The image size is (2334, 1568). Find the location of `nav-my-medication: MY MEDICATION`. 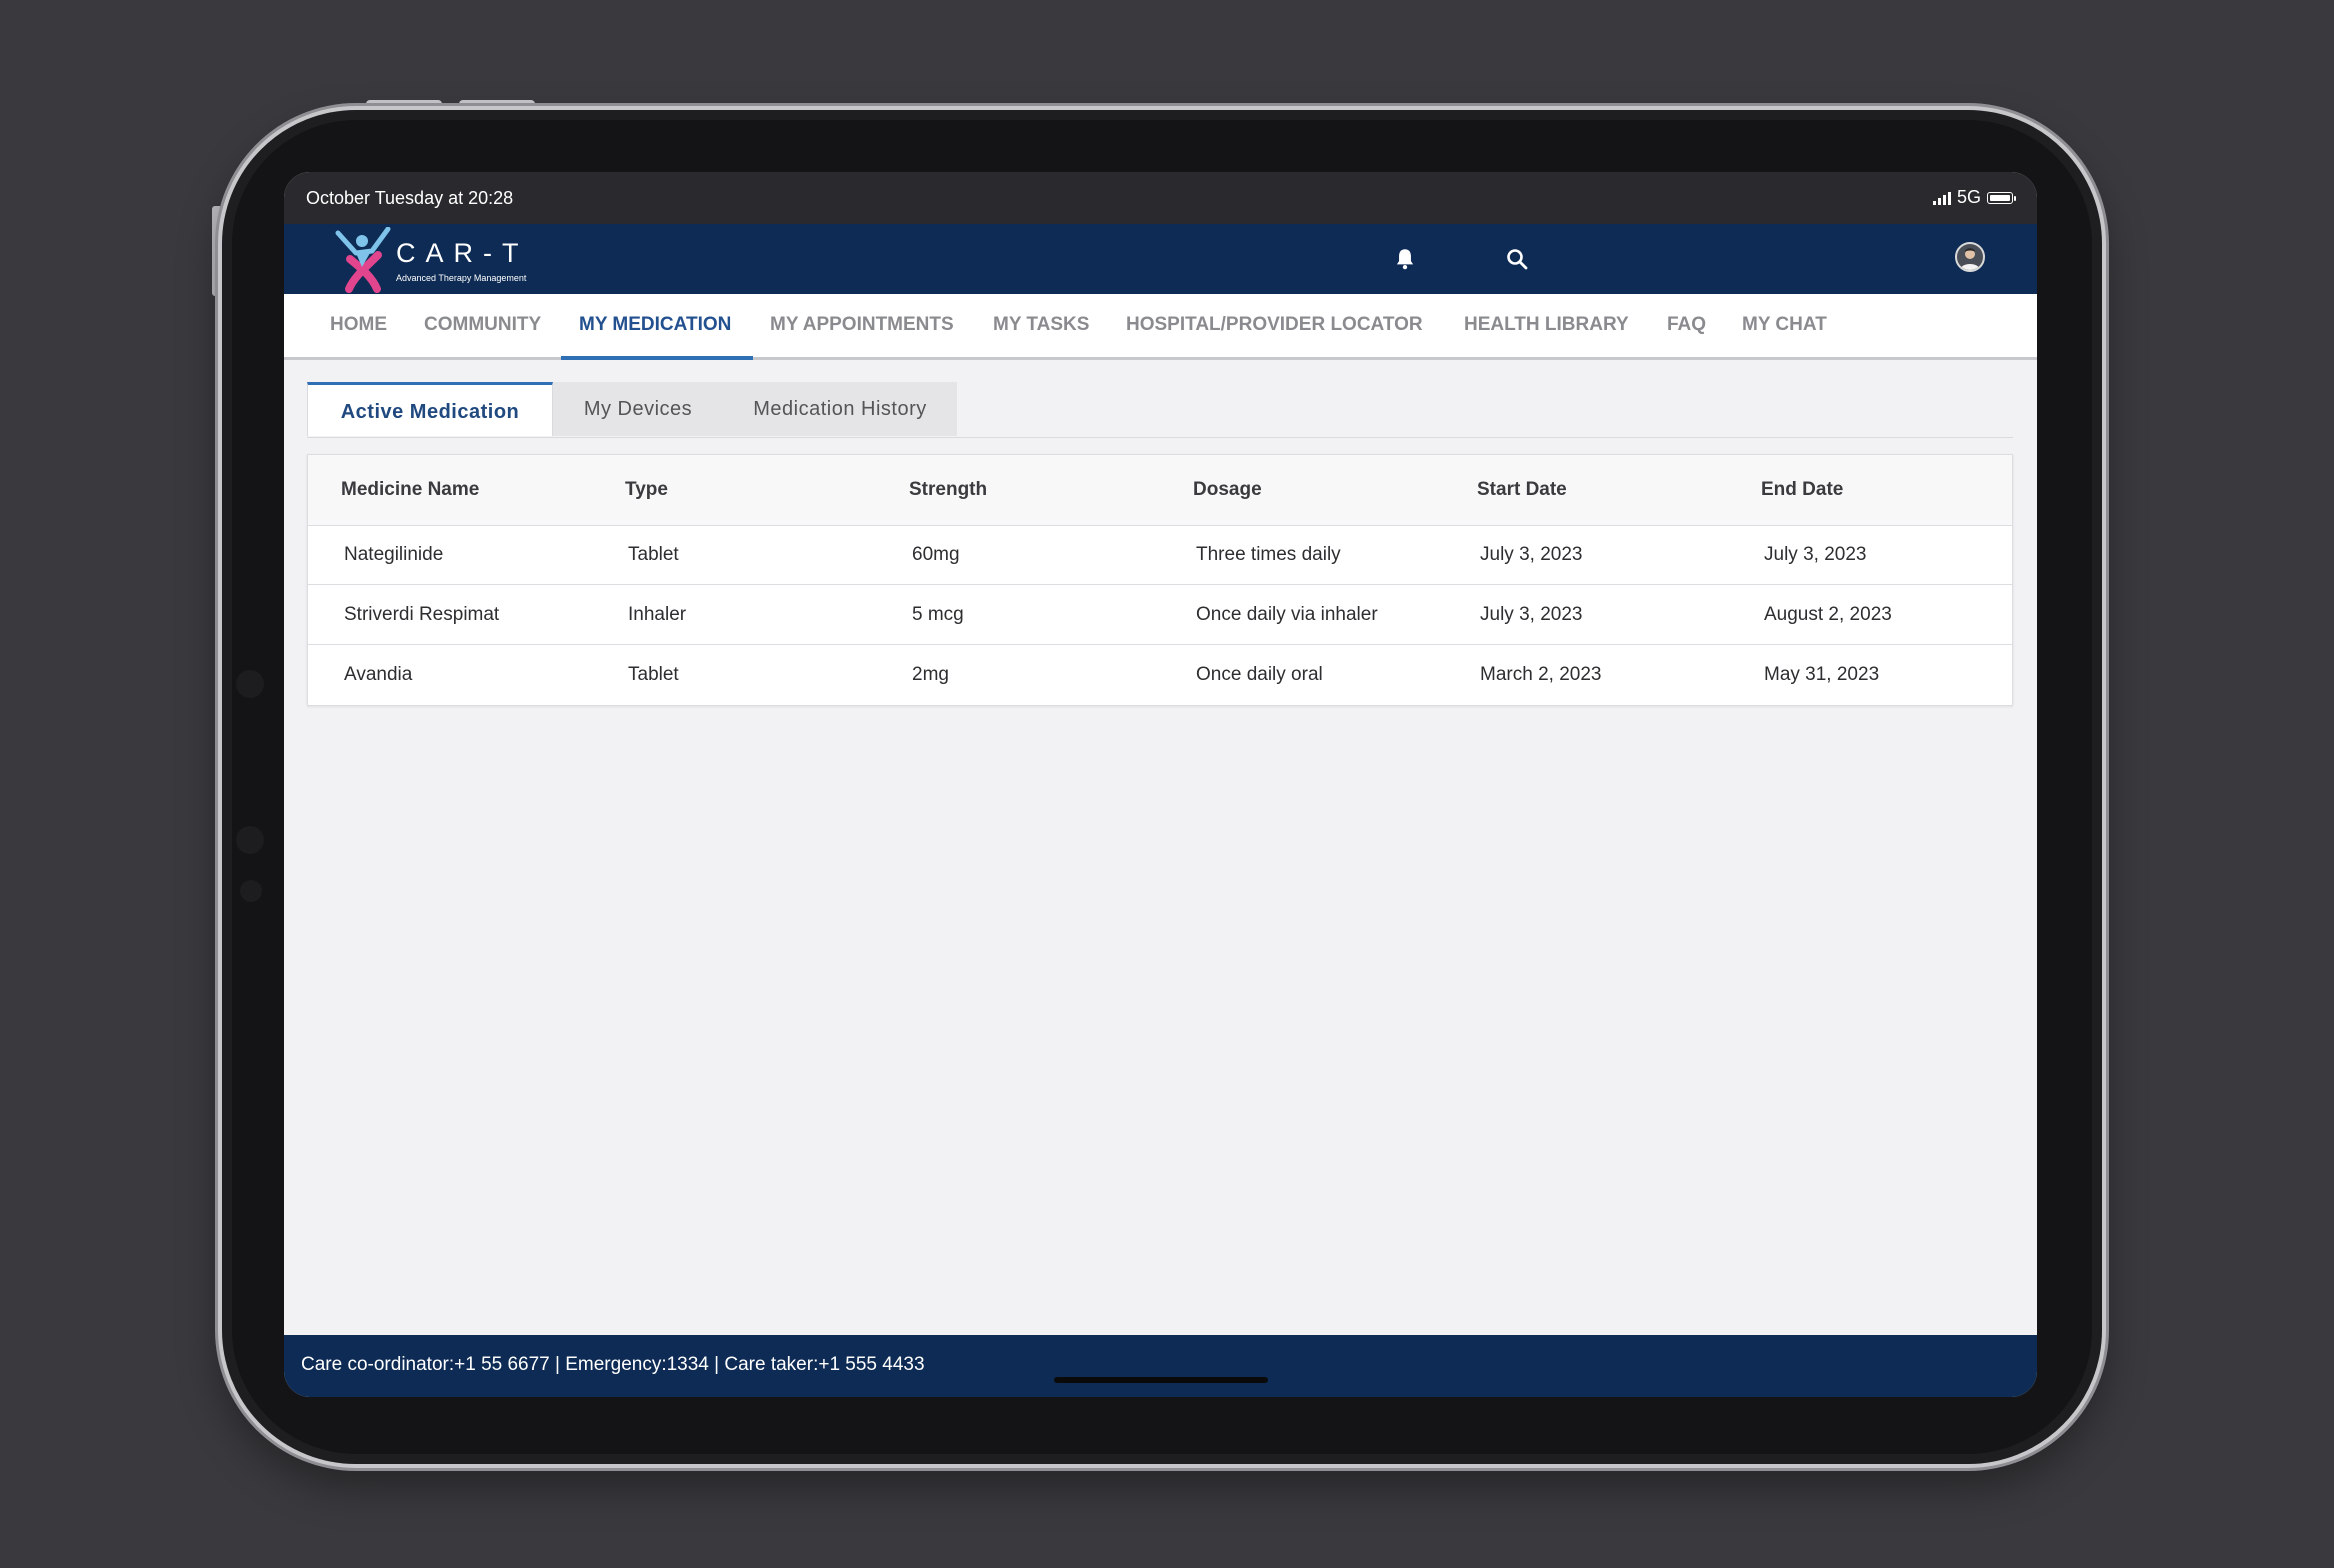

nav-my-medication: MY MEDICATION is located at coordinates (655, 327).